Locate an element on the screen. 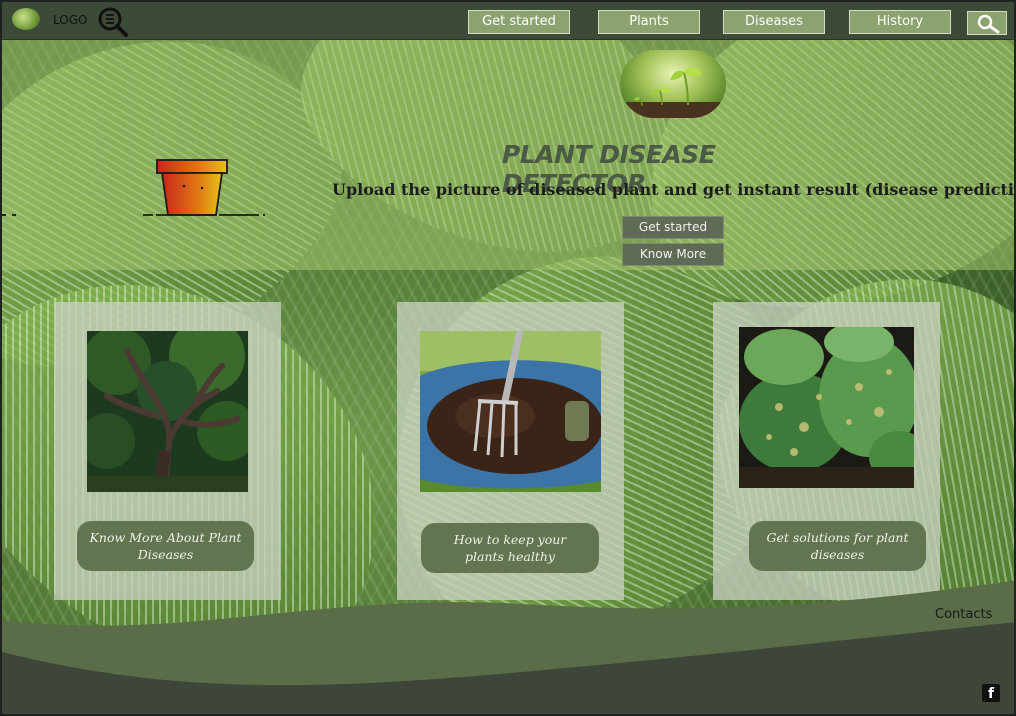  card-keep-healthy: How to keep your plants healthy is located at coordinates (510, 451).